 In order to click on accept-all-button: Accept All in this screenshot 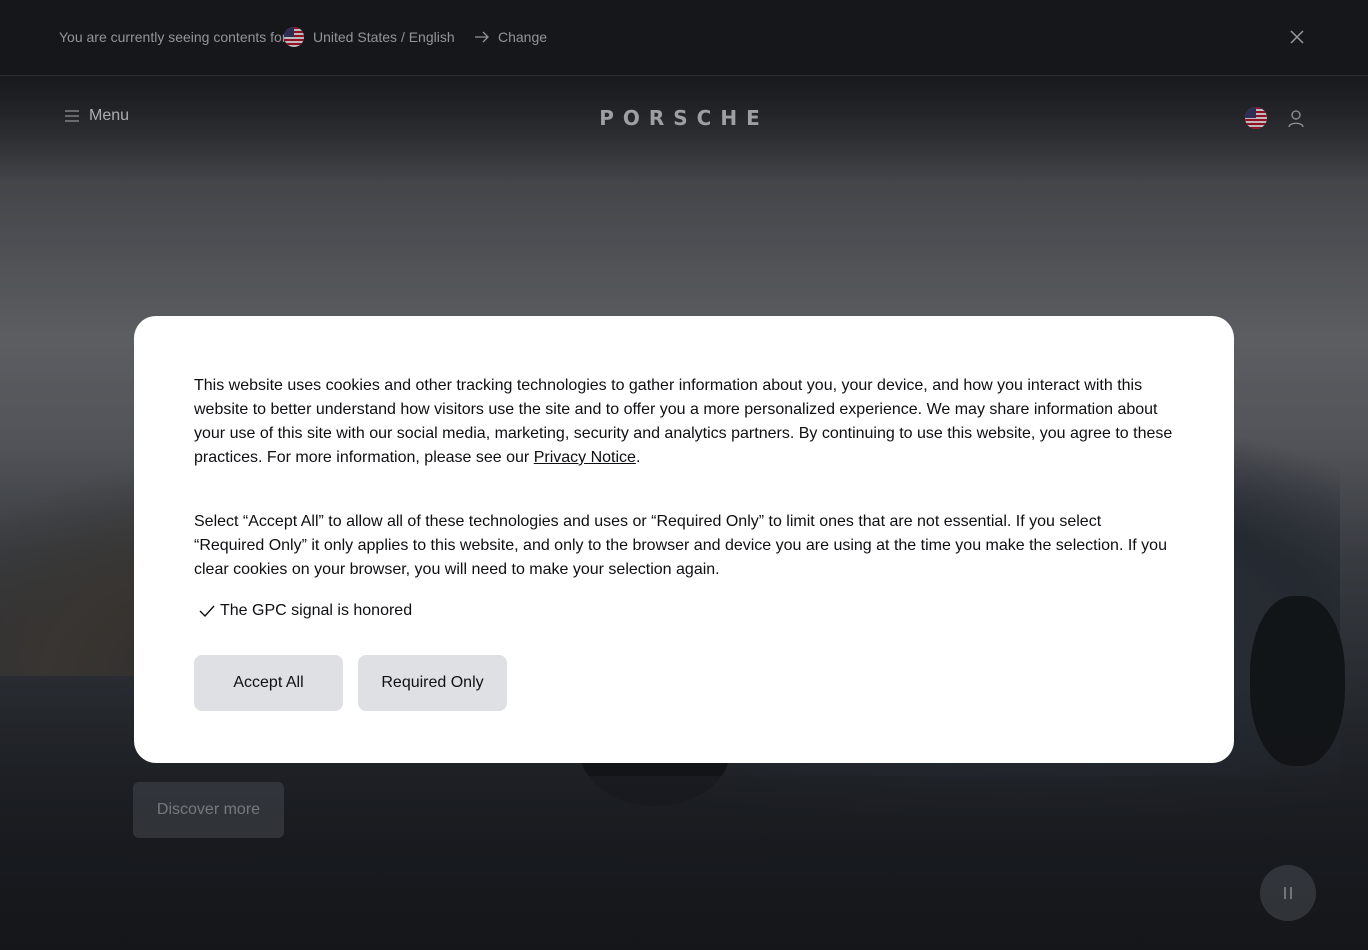, I will do `click(268, 683)`.